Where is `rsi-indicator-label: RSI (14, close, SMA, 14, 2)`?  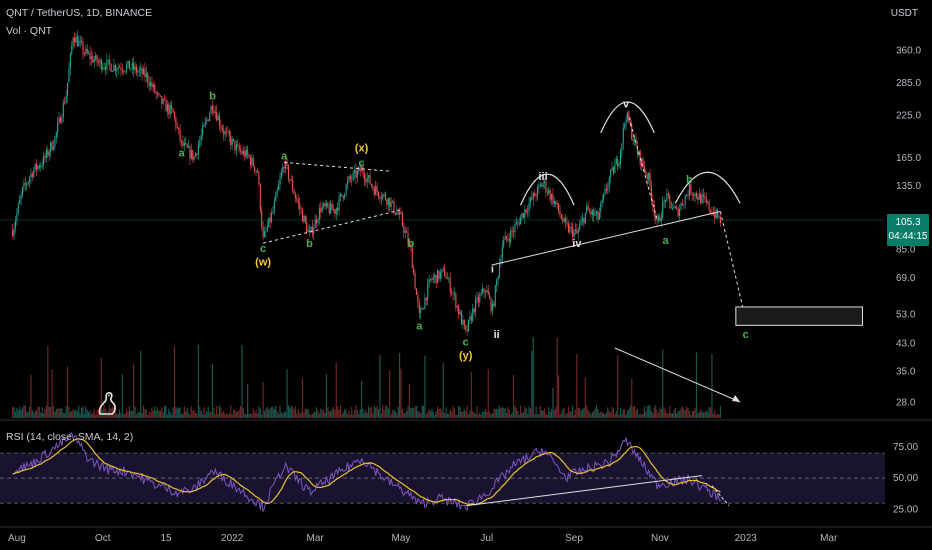 rsi-indicator-label: RSI (14, close, SMA, 14, 2) is located at coordinates (69, 437).